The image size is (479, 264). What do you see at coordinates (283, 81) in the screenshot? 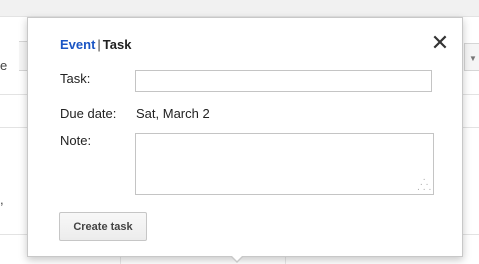
I see `task-title-input` at bounding box center [283, 81].